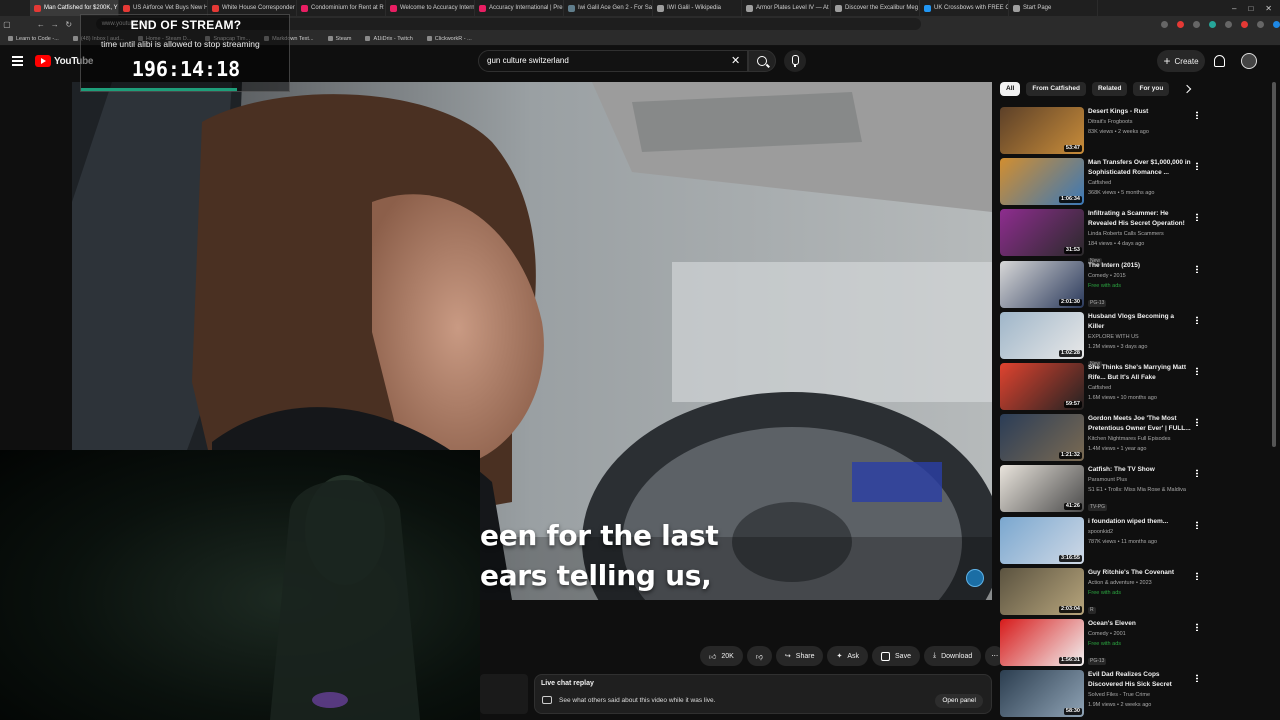  Describe the element at coordinates (1249, 61) in the screenshot. I see `account-avatar` at that location.